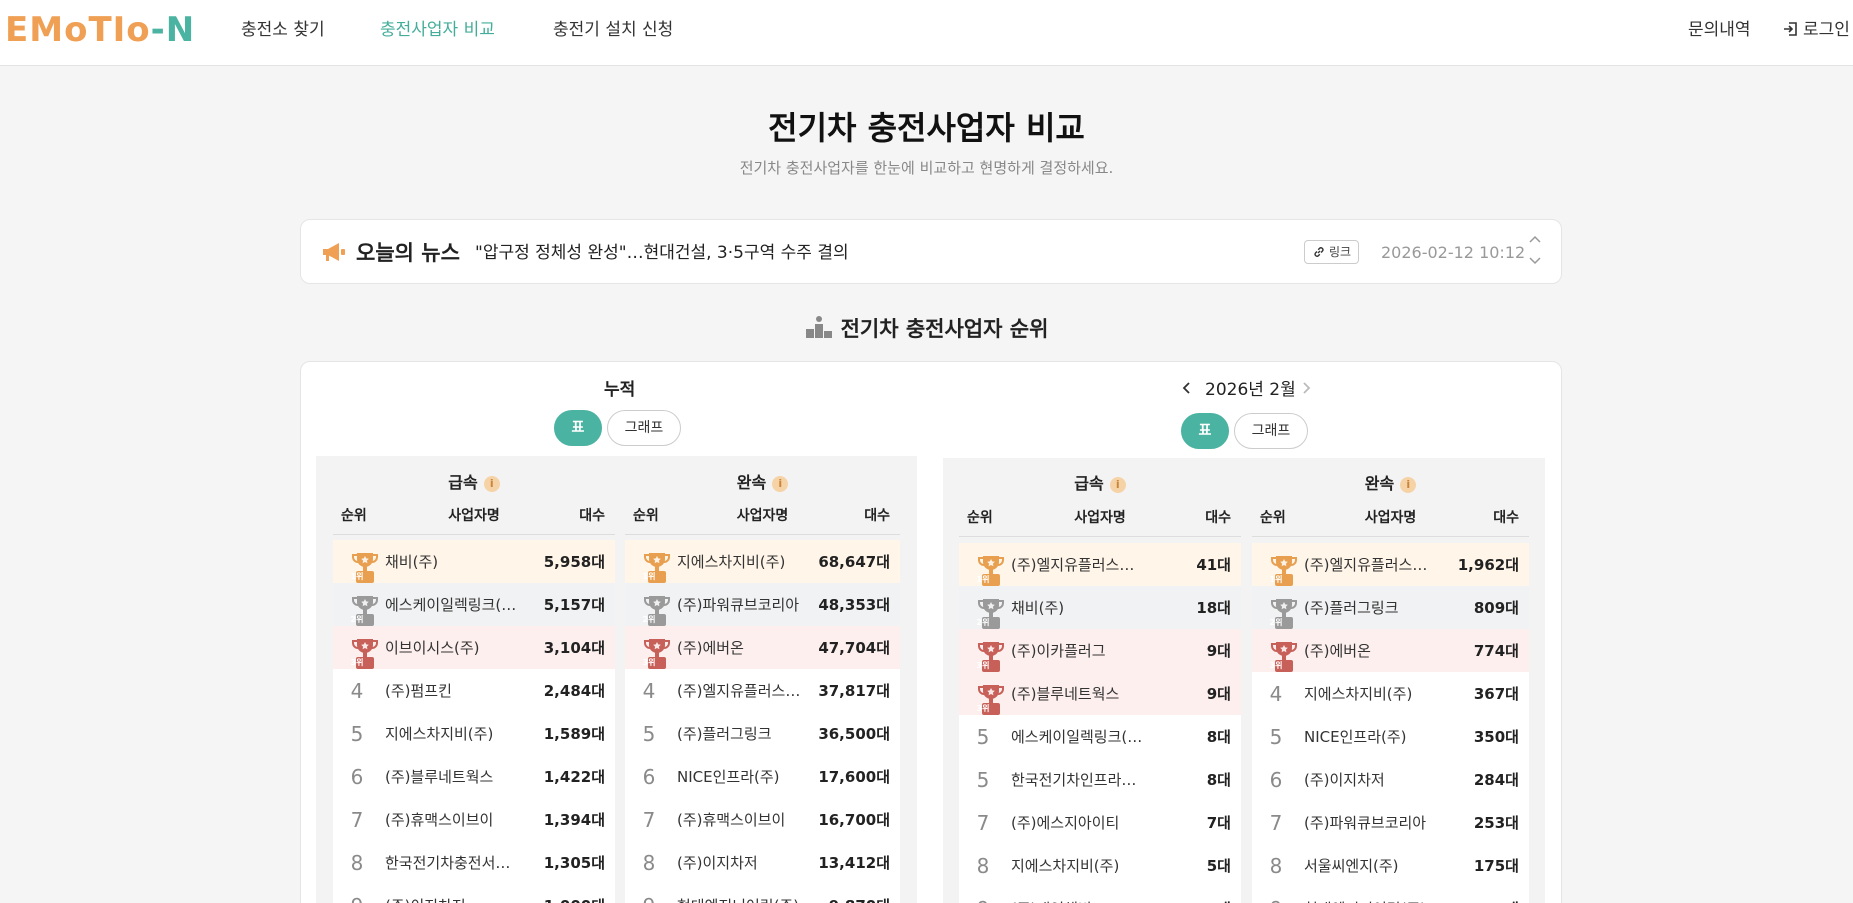 The image size is (1853, 903). Describe the element at coordinates (1205, 431) in the screenshot. I see `monthly-table-toggle: 표` at that location.